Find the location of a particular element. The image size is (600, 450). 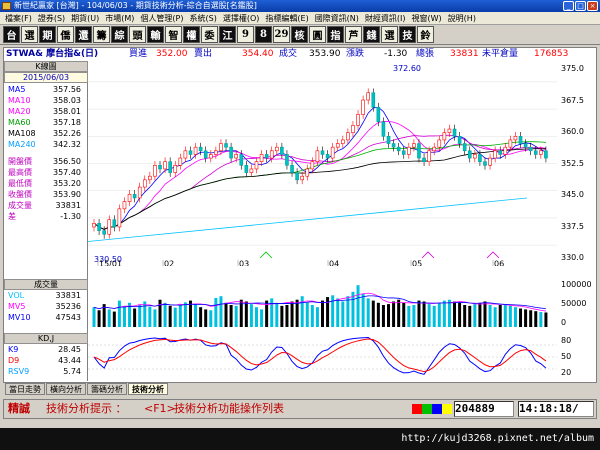

toolbar-button-23: 鈴 is located at coordinates (425, 34).